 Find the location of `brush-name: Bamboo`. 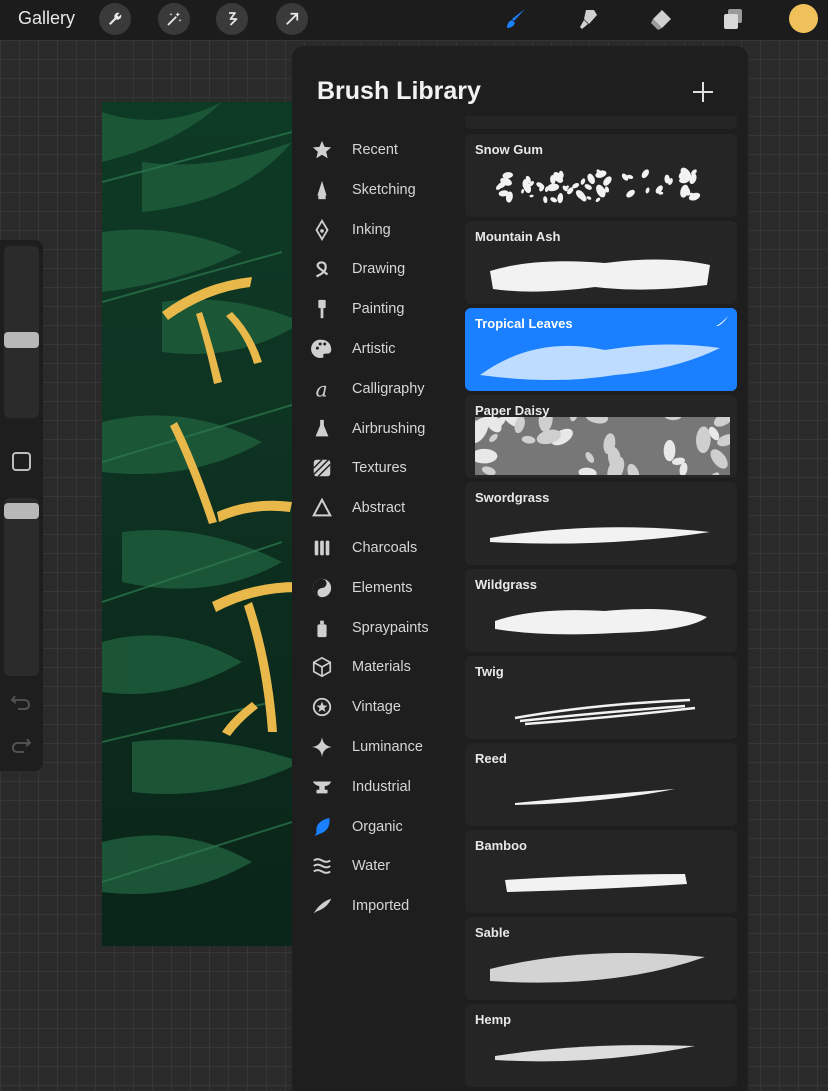

brush-name: Bamboo is located at coordinates (501, 845).